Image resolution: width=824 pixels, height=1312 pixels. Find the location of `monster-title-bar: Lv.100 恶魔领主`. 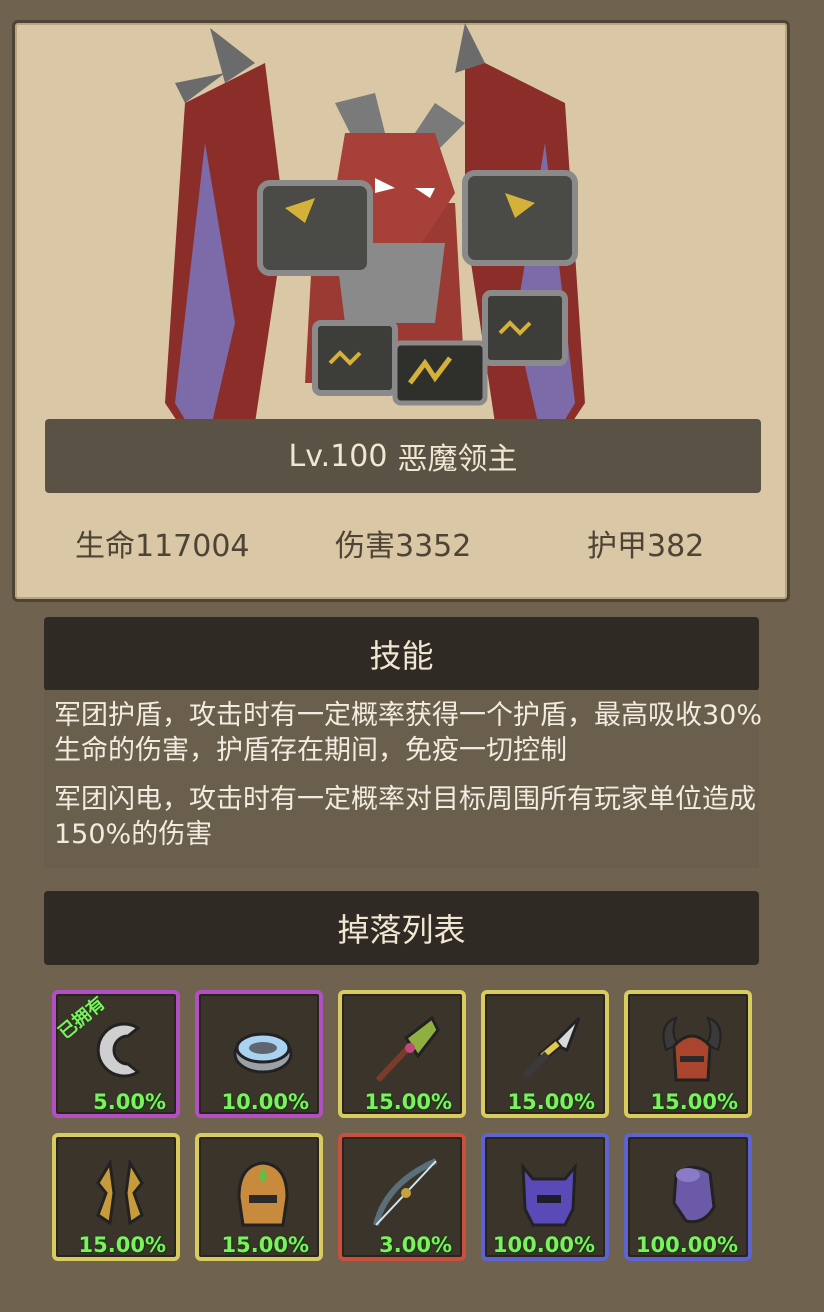

monster-title-bar: Lv.100 恶魔领主 is located at coordinates (403, 456).